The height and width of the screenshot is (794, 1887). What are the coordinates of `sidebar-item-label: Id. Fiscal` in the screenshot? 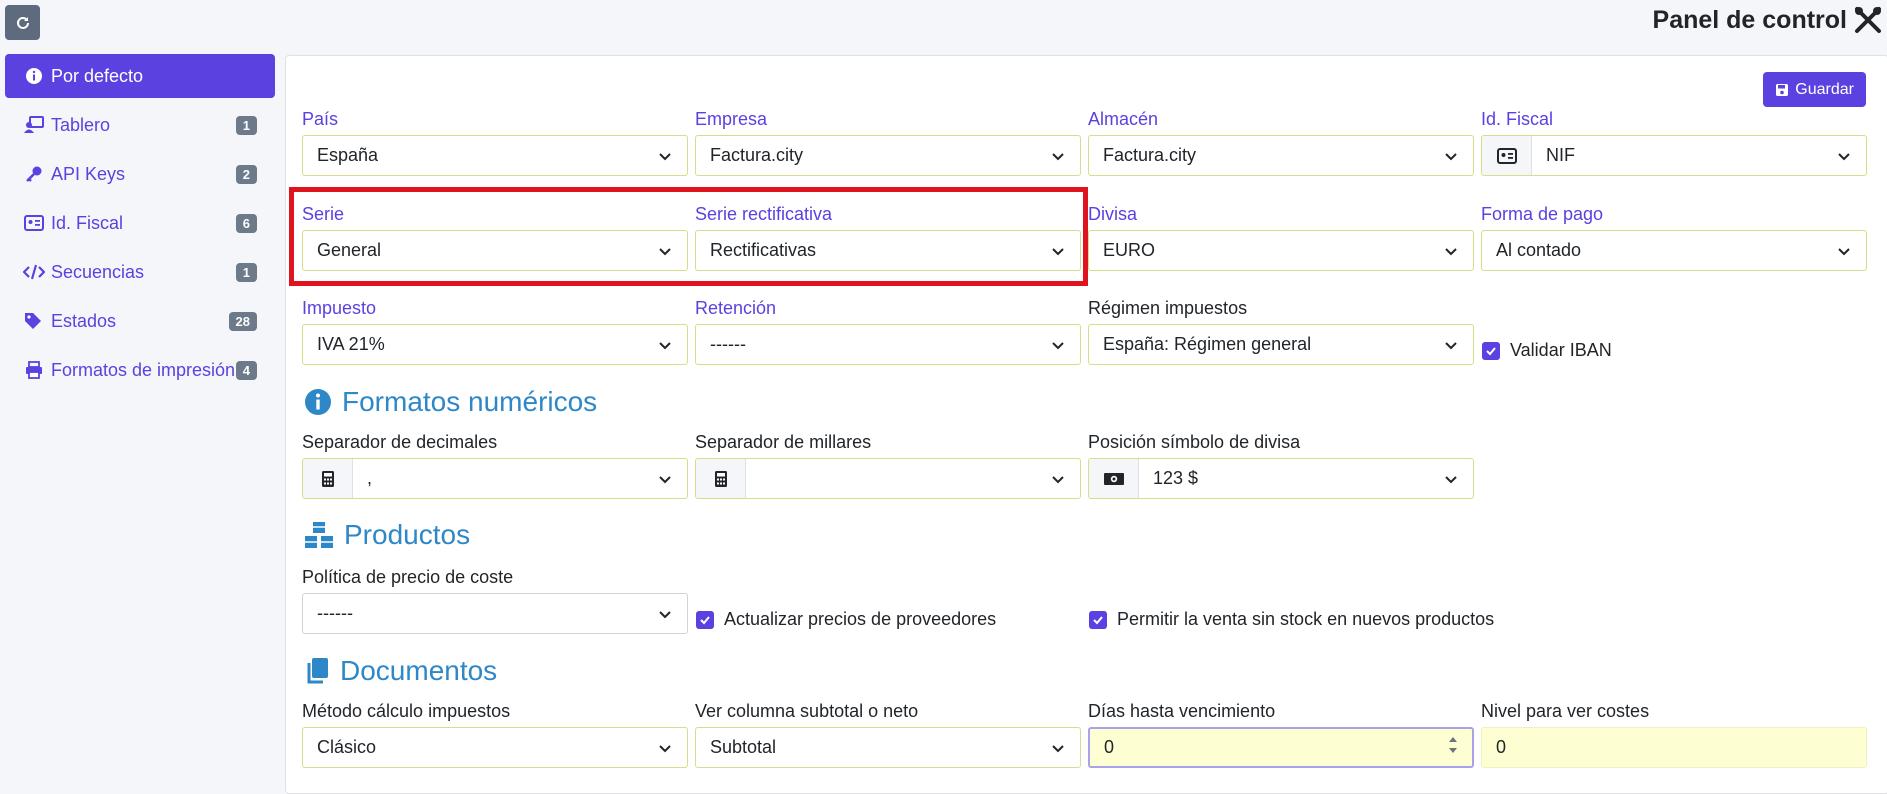 It's located at (87, 222).